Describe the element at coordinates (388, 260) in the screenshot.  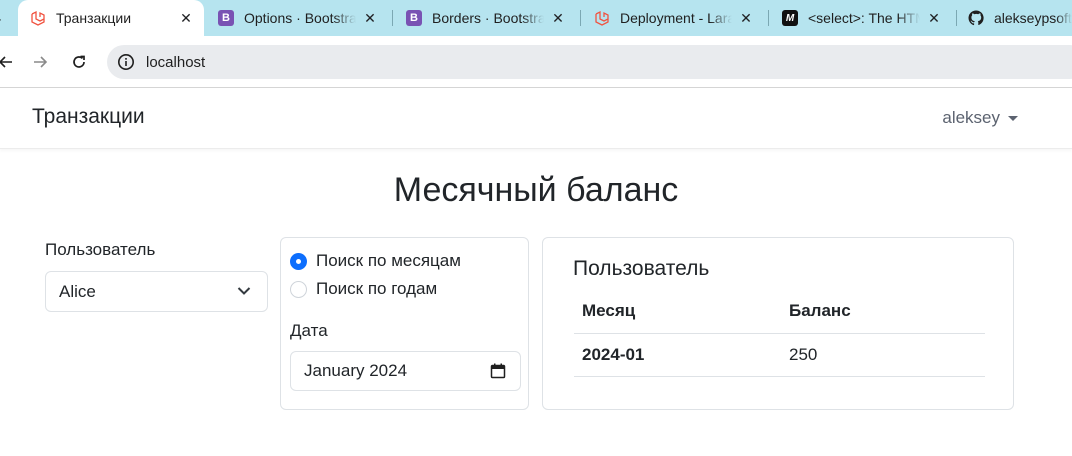
I see `radio-label: Поиск по месяцам` at that location.